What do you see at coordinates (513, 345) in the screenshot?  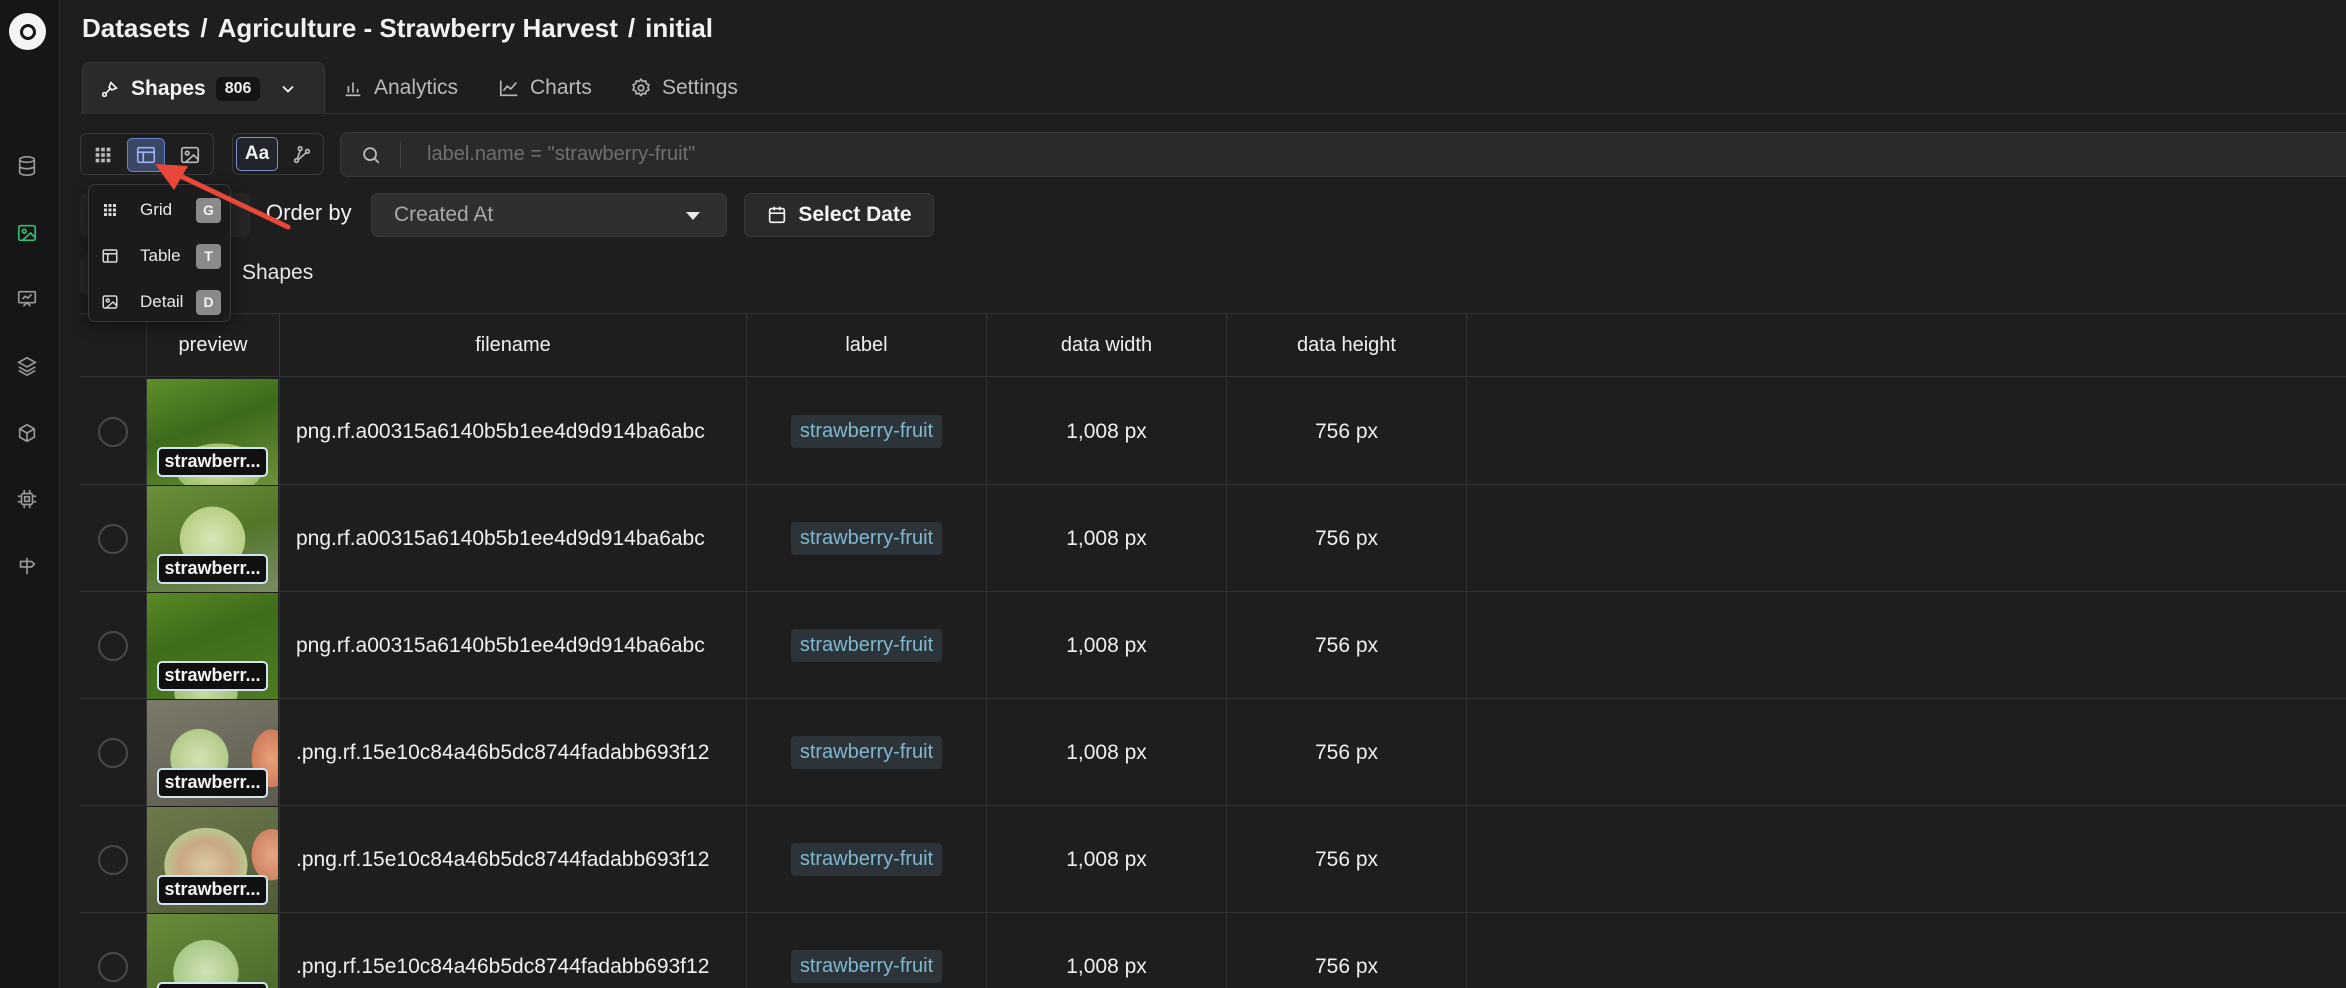 I see `column-header-filename: filename` at bounding box center [513, 345].